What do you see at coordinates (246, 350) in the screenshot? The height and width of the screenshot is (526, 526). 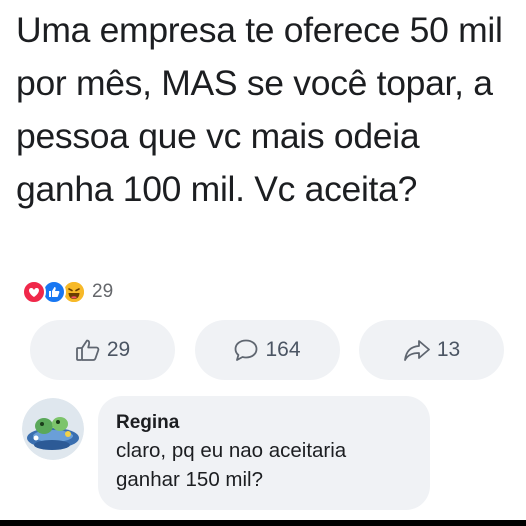 I see `comment-icon` at bounding box center [246, 350].